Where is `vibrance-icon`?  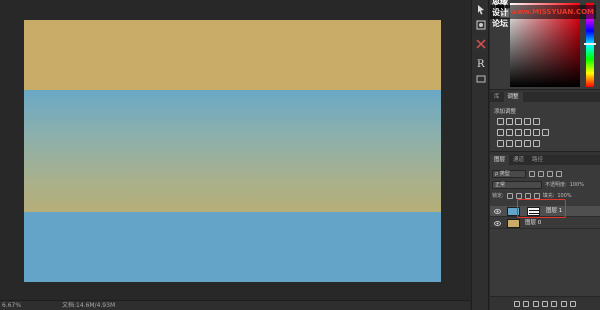
vibrance-icon is located at coordinates (536, 121).